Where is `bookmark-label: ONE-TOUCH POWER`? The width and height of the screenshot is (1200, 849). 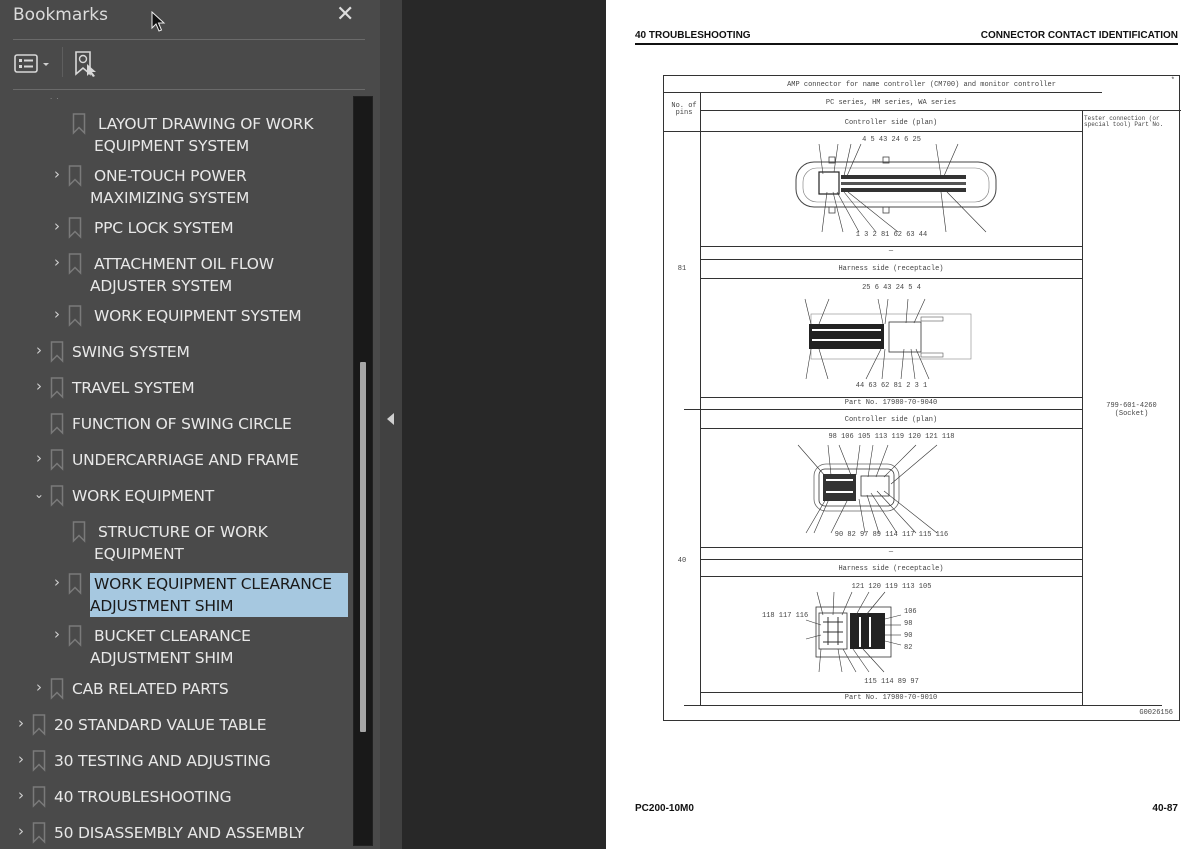 bookmark-label: ONE-TOUCH POWER is located at coordinates (170, 176).